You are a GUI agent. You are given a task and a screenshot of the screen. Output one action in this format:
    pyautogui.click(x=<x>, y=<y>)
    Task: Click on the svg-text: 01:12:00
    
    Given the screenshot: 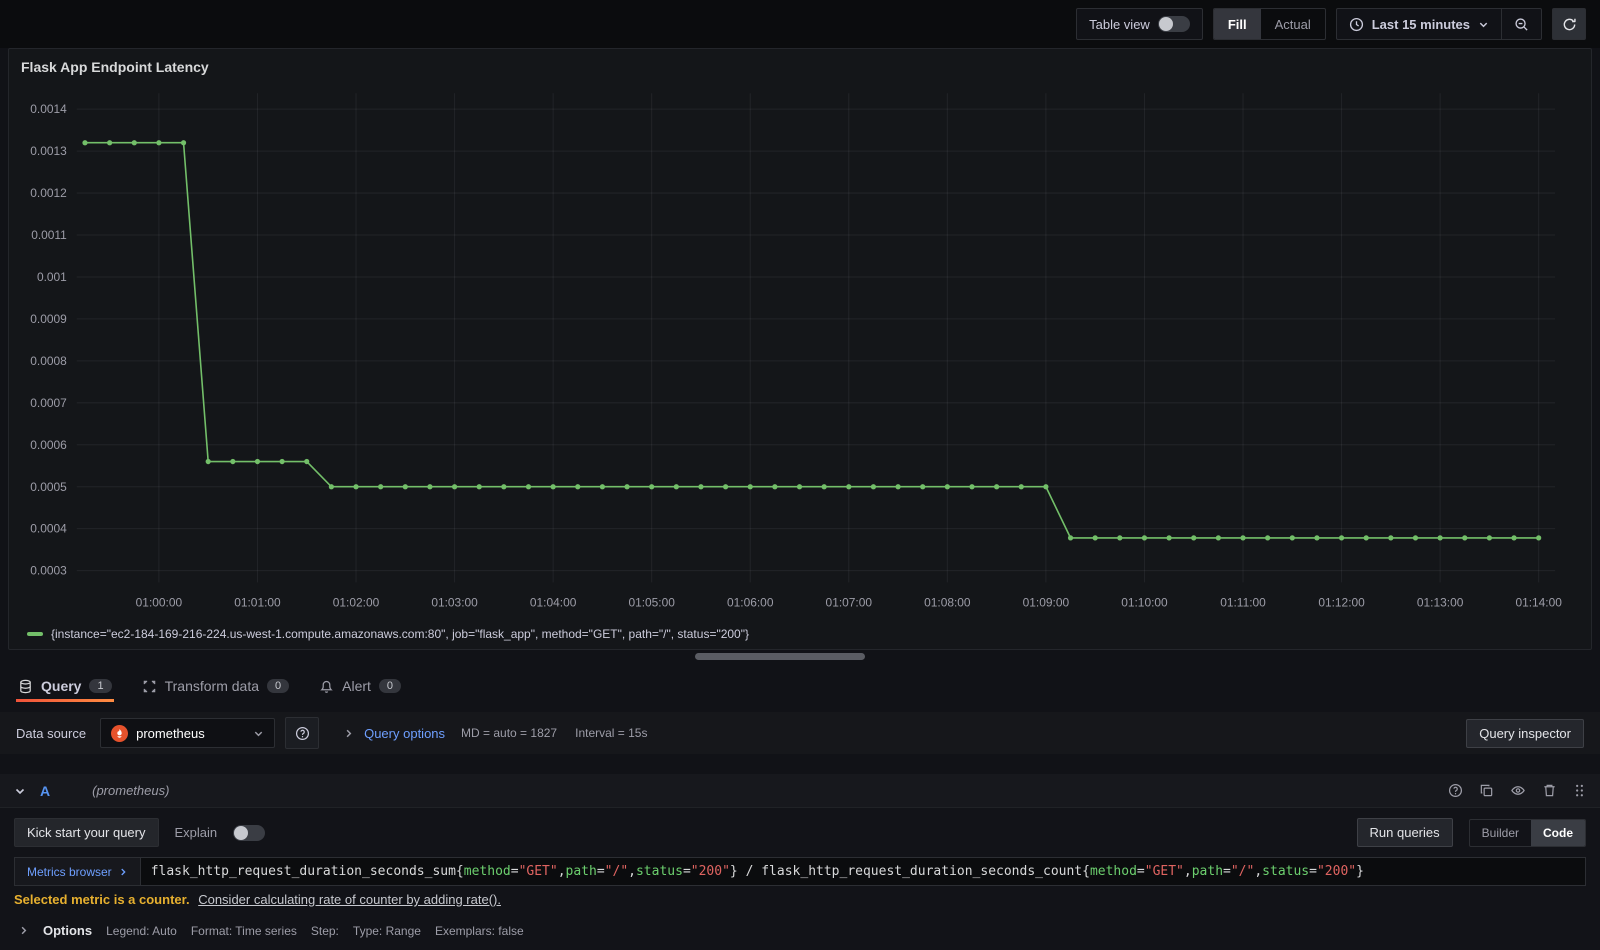 What is the action you would take?
    pyautogui.click(x=1341, y=603)
    